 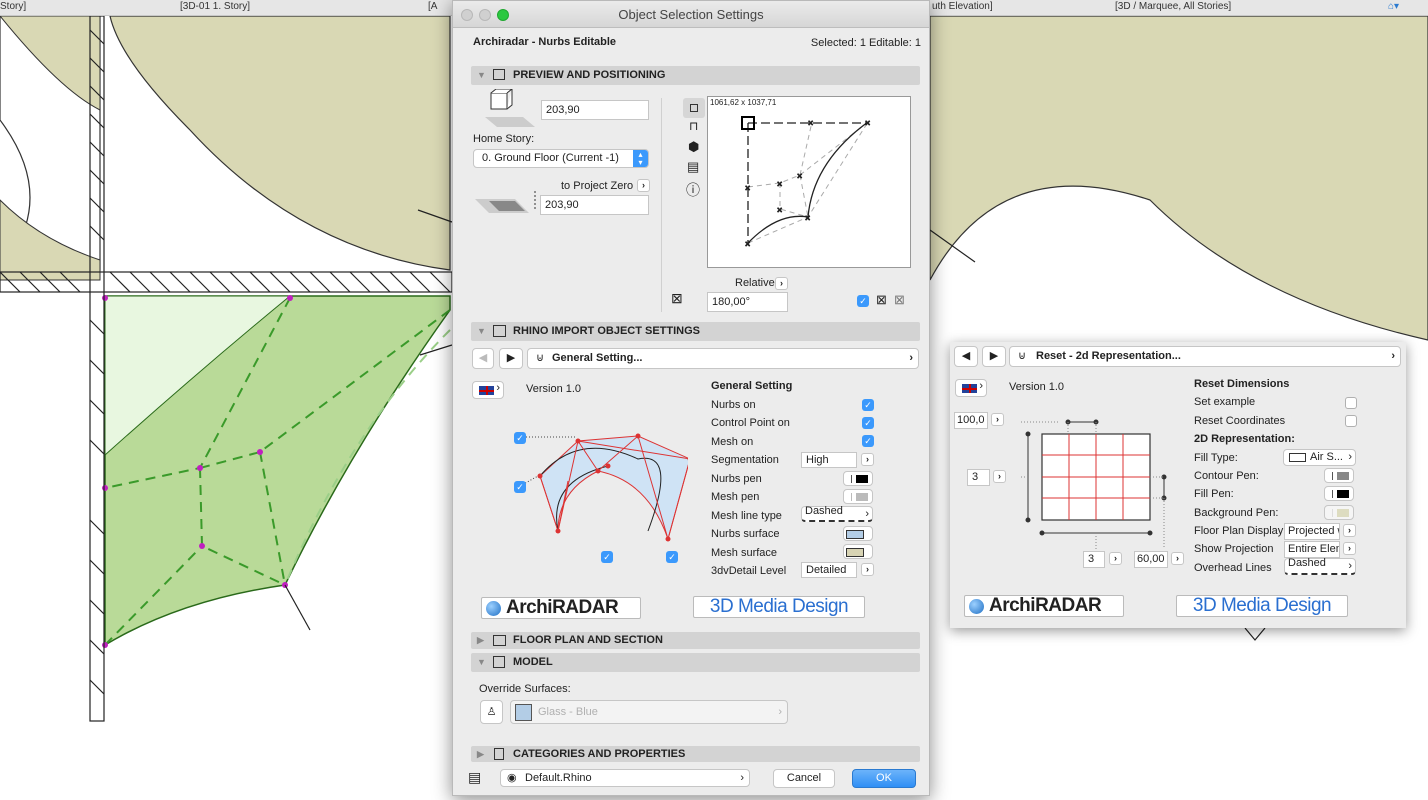 What do you see at coordinates (858, 551) in the screenshot?
I see `mesh-surface-picker` at bounding box center [858, 551].